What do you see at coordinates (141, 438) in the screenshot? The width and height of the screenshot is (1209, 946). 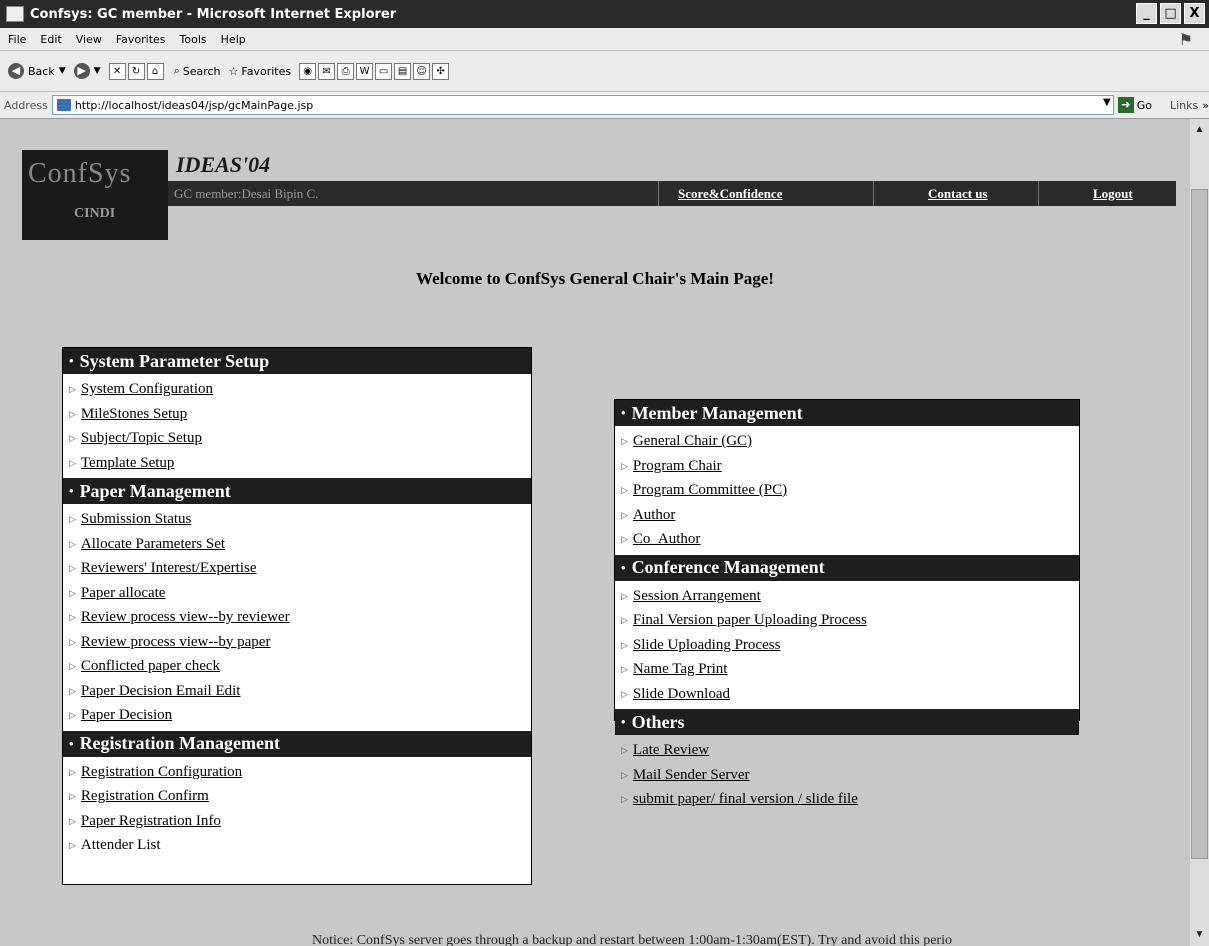 I see `subject-topic-setup-link: Subject/Topic Setup` at bounding box center [141, 438].